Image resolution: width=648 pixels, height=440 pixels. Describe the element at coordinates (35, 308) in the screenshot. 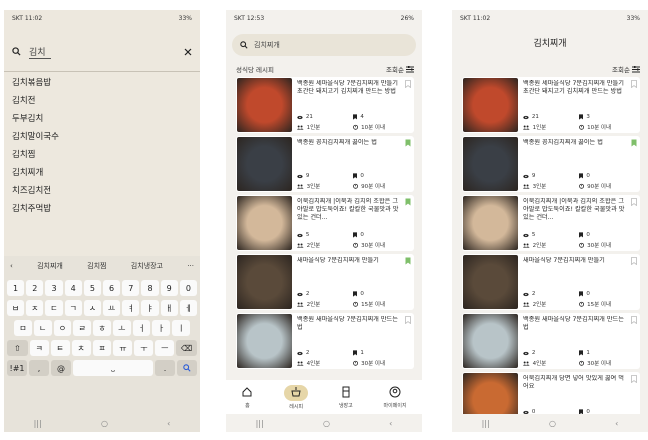

I see `keyboard-key: ㅈ` at that location.